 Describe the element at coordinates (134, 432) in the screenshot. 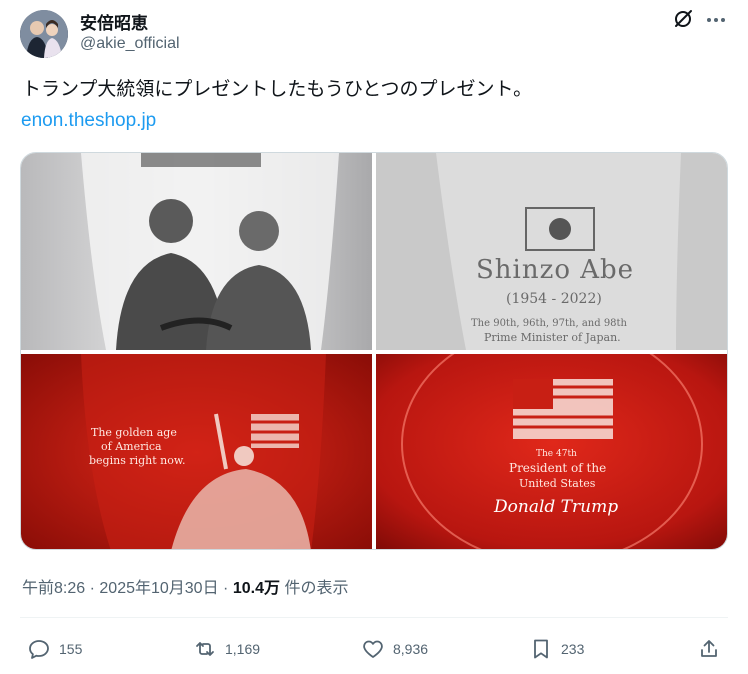

I see `red-line1: The golden age` at that location.